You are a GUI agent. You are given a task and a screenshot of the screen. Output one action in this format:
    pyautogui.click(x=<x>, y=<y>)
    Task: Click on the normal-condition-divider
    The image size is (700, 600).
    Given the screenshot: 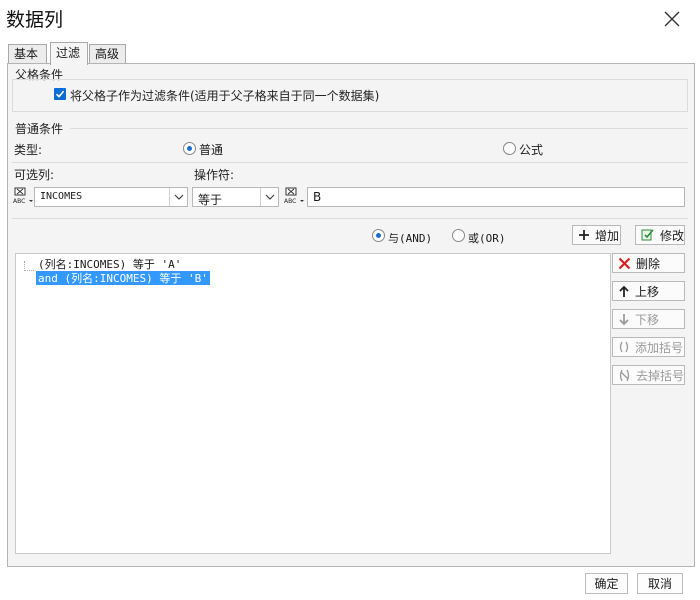 What is the action you would take?
    pyautogui.click(x=379, y=128)
    